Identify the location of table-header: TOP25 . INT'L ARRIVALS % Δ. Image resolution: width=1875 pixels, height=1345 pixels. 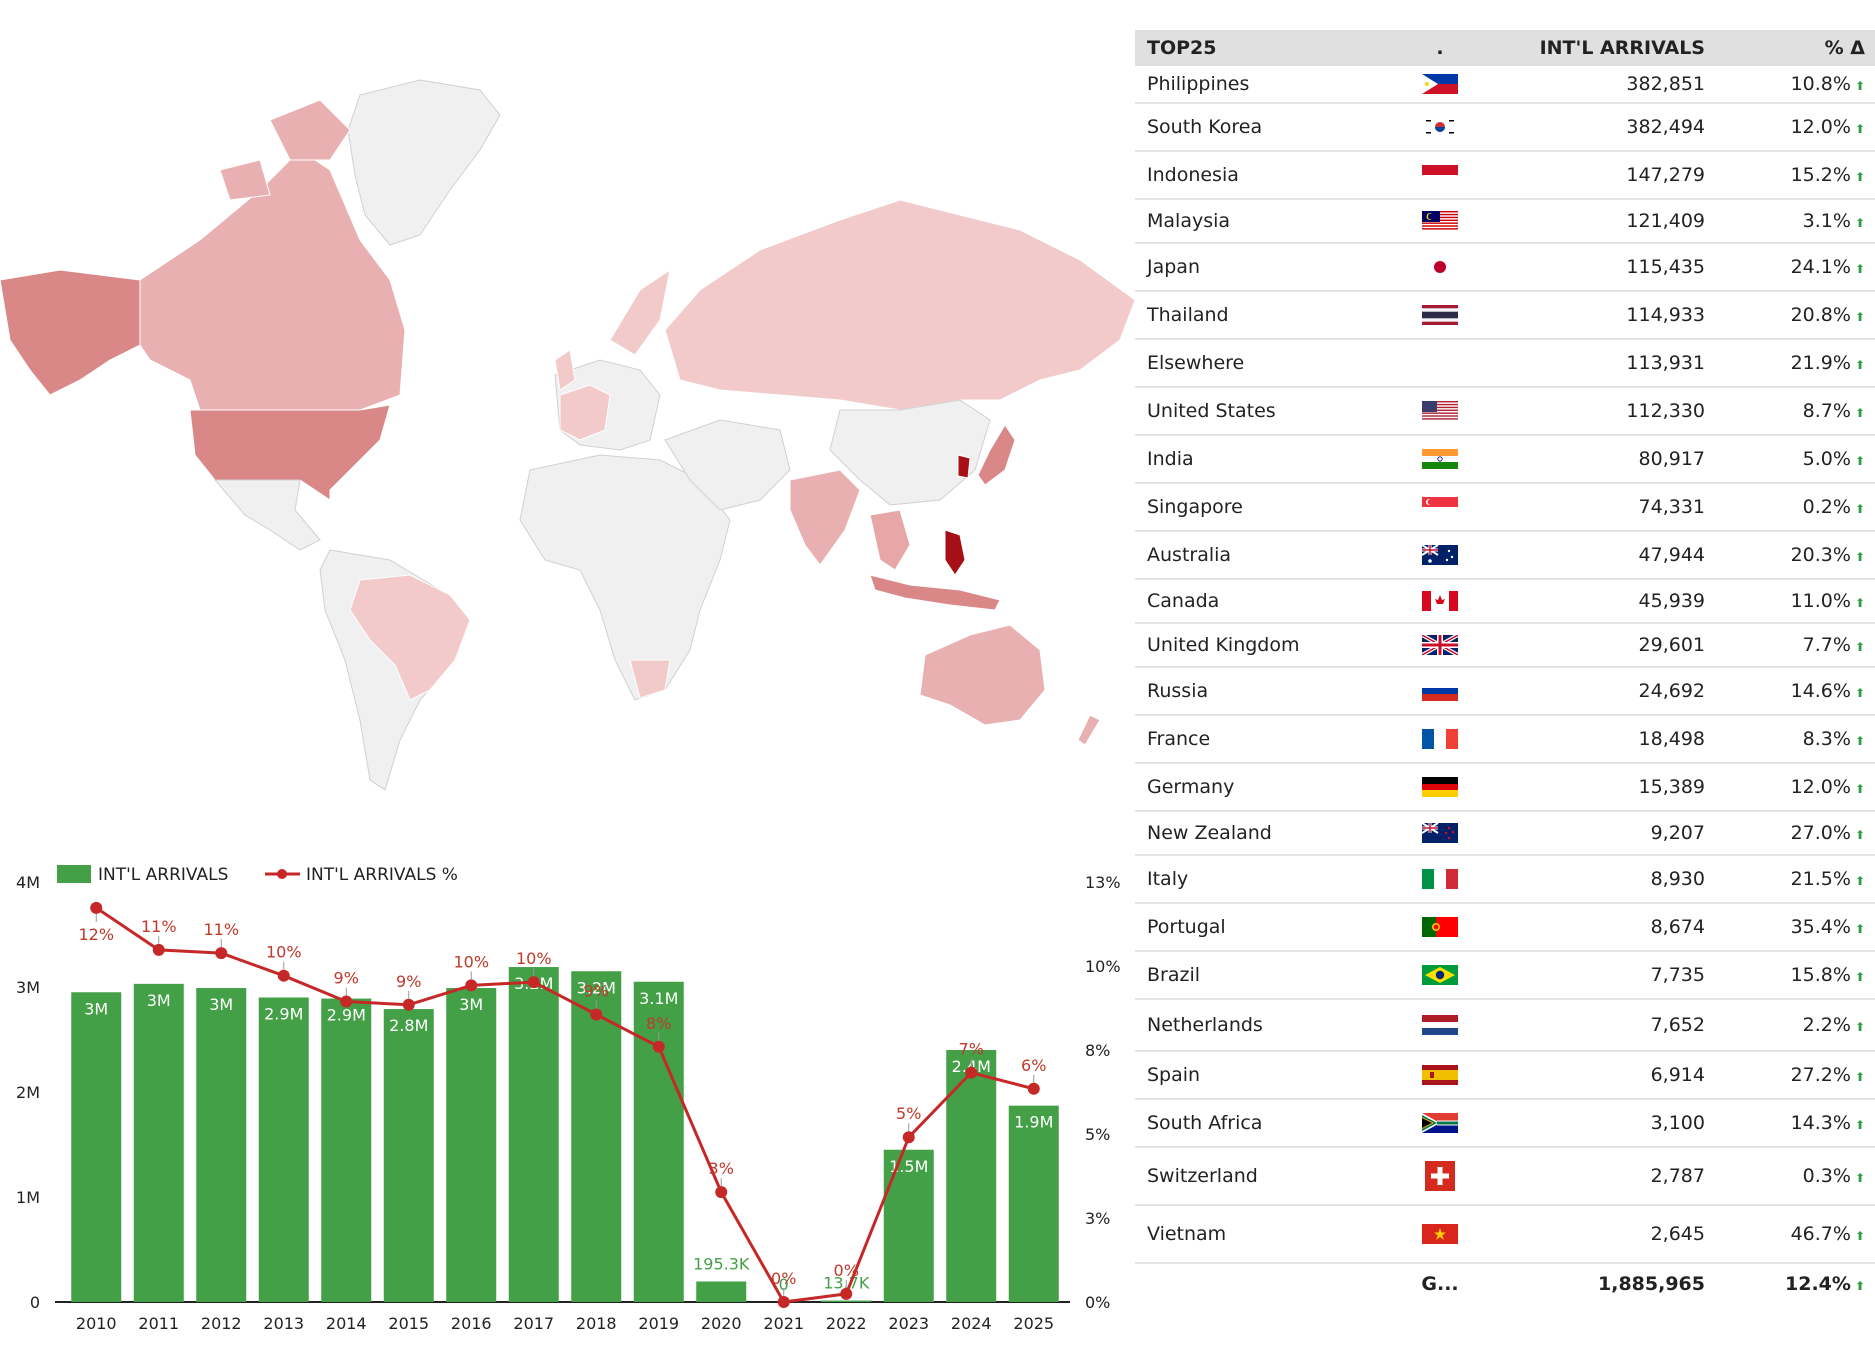
(1505, 48).